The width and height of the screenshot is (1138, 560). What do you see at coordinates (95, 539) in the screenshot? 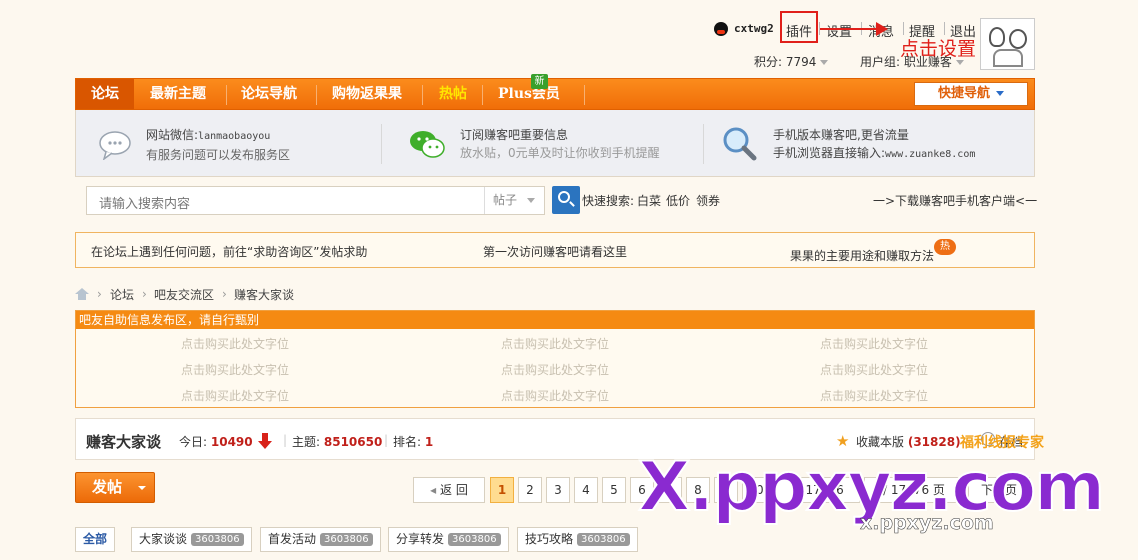
I see `tab-all: 全部` at bounding box center [95, 539].